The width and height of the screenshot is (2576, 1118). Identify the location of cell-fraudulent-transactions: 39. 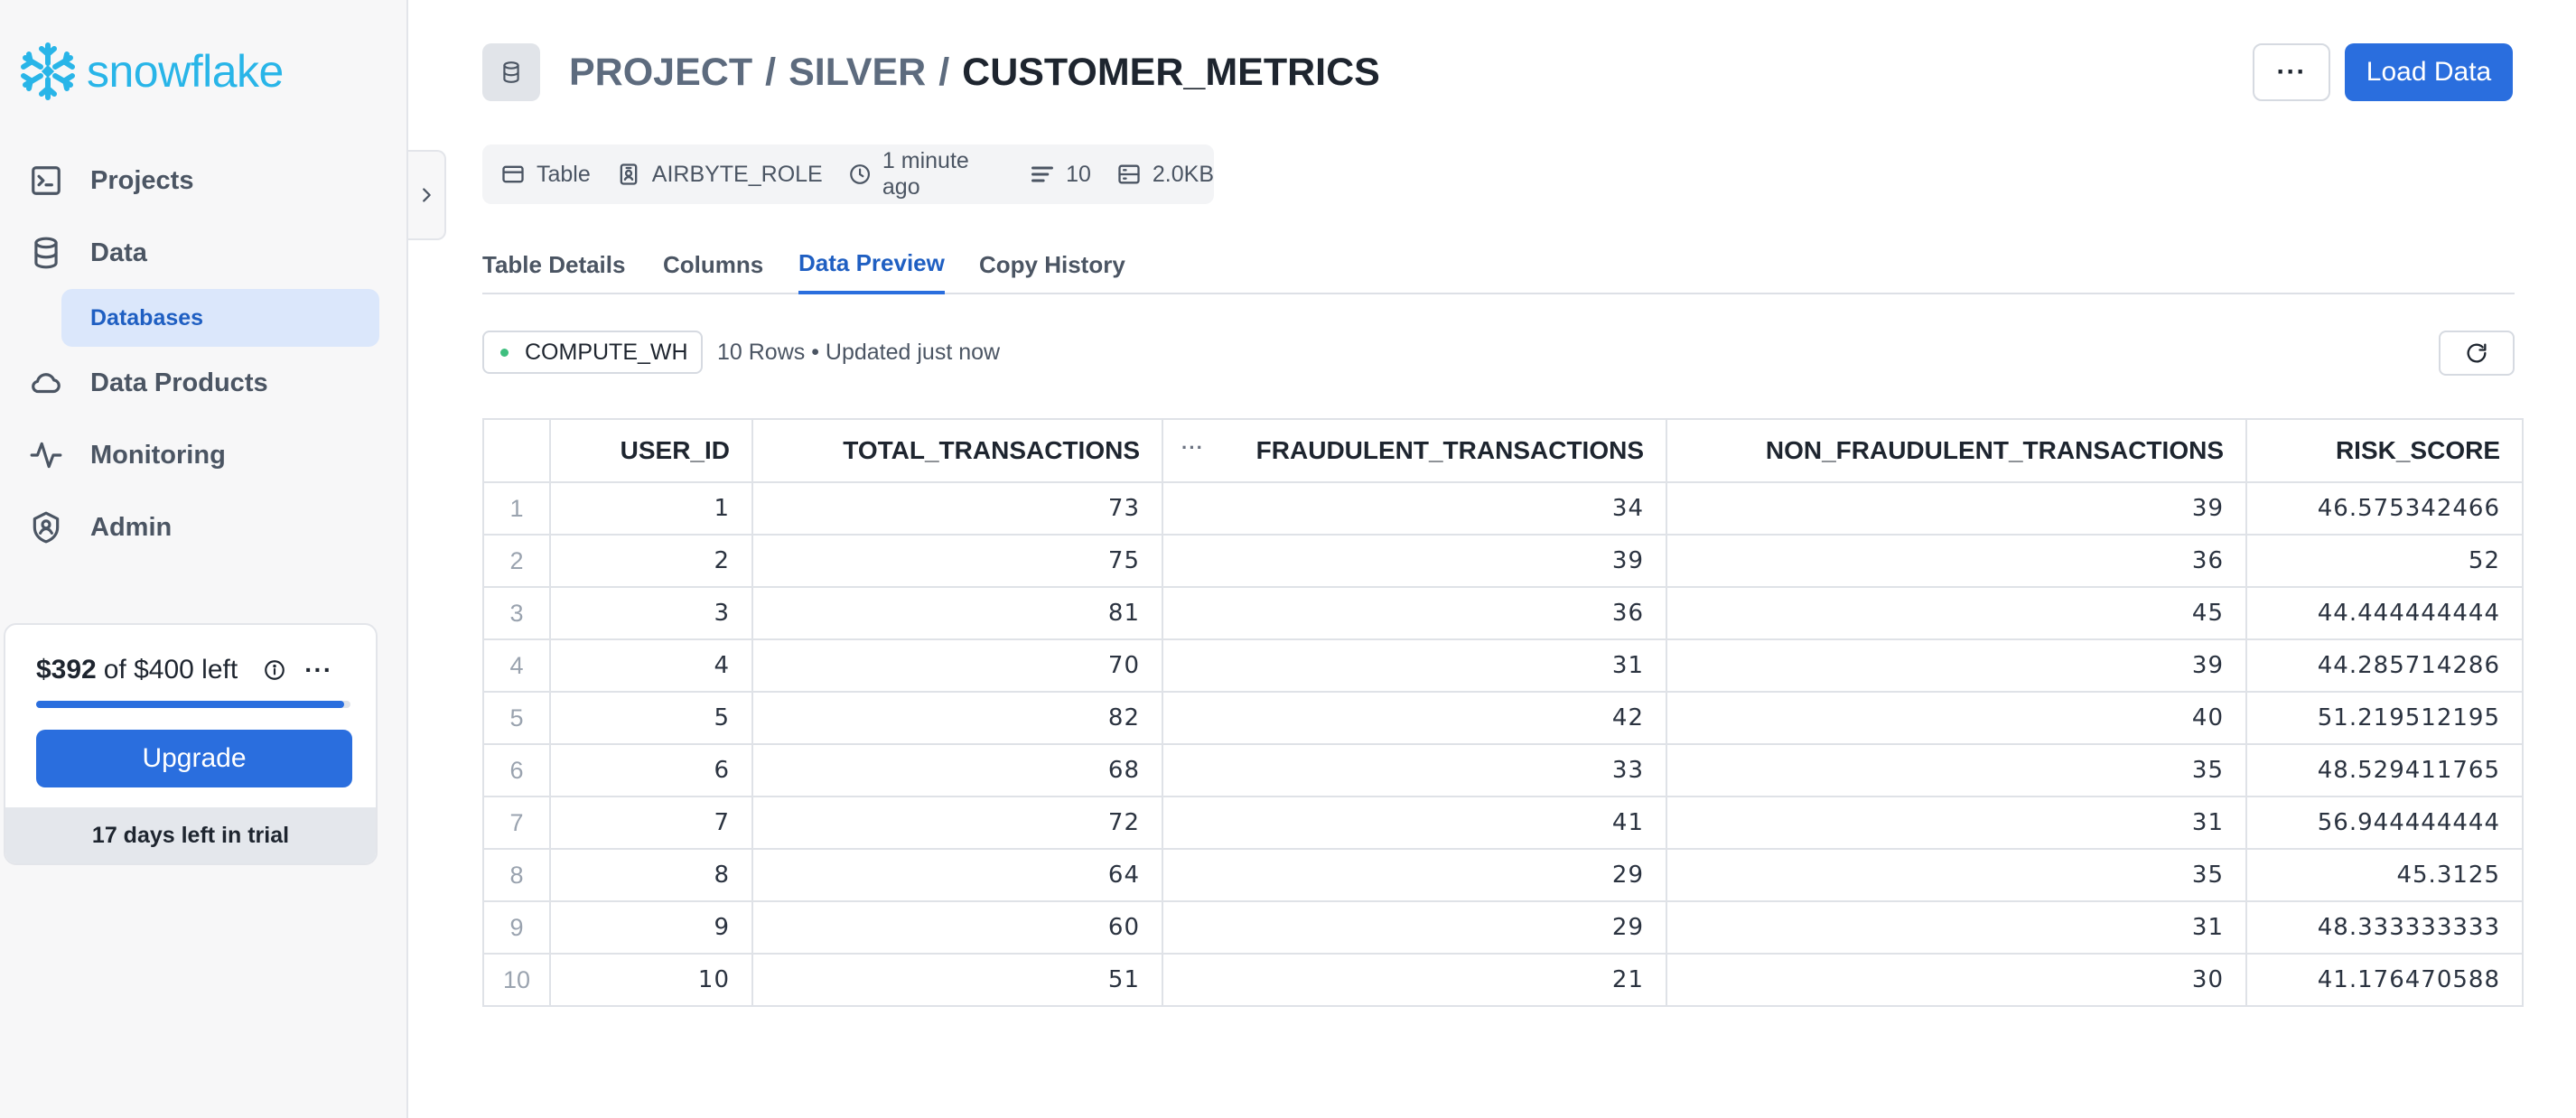
(1414, 561).